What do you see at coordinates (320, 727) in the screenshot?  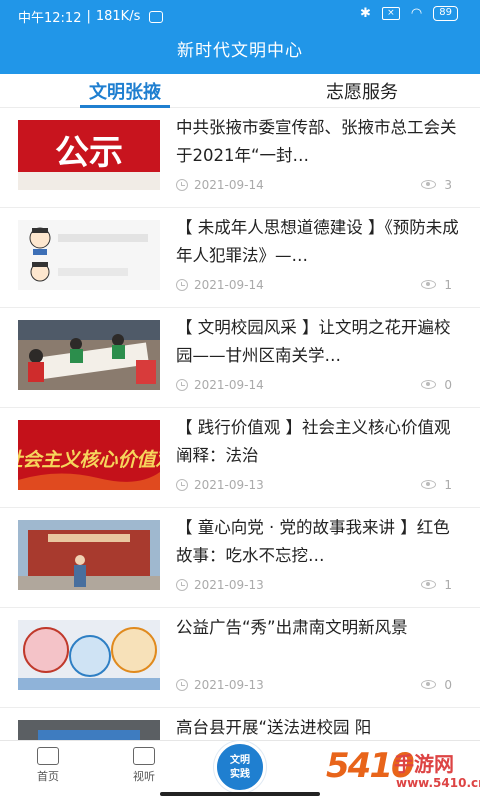 I see `article-title: 高台县开展“送法进校园 阳` at bounding box center [320, 727].